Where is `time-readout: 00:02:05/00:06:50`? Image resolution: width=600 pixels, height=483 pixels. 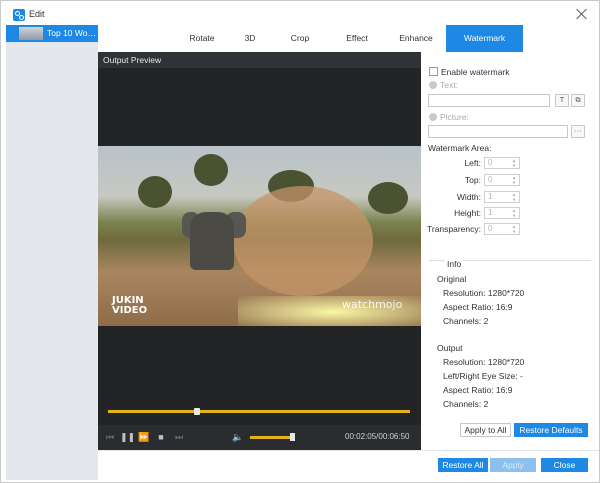 time-readout: 00:02:05/00:06:50 is located at coordinates (377, 436).